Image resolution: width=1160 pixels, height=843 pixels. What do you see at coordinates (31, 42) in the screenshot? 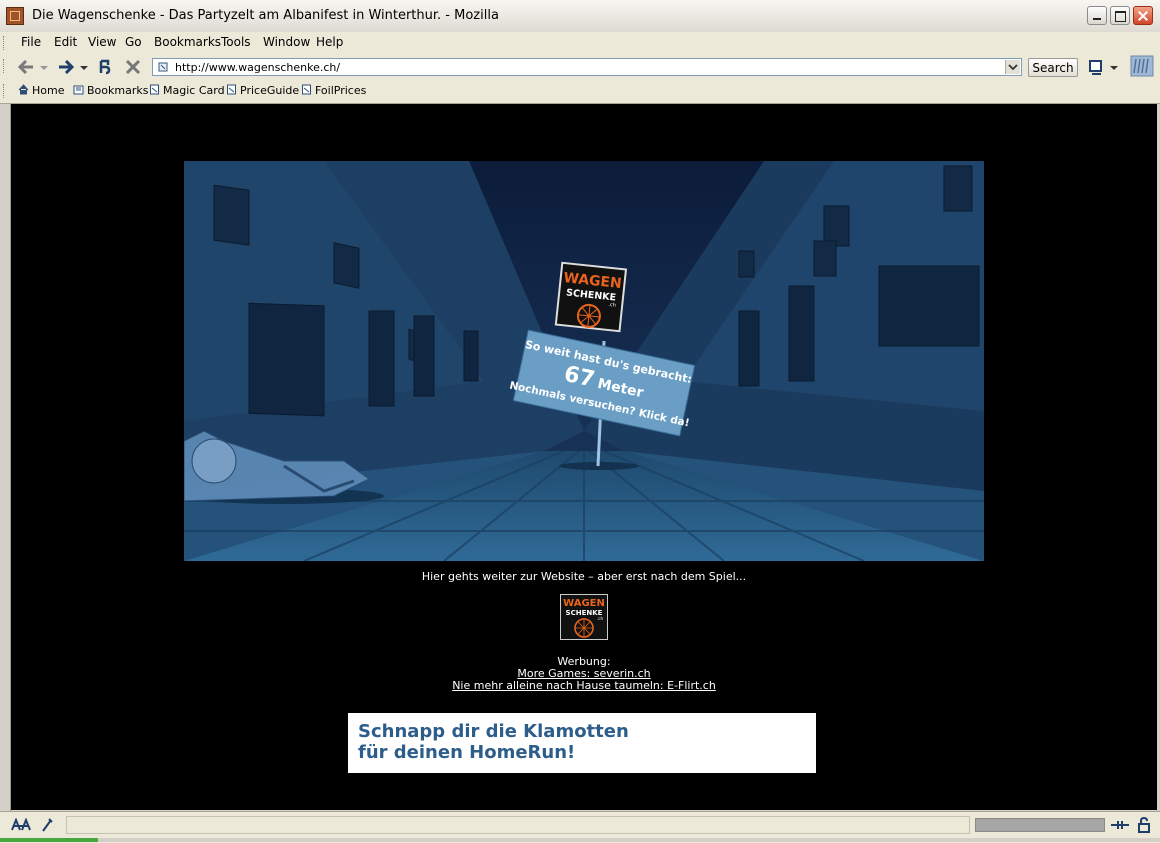
I see `menu-file: File` at bounding box center [31, 42].